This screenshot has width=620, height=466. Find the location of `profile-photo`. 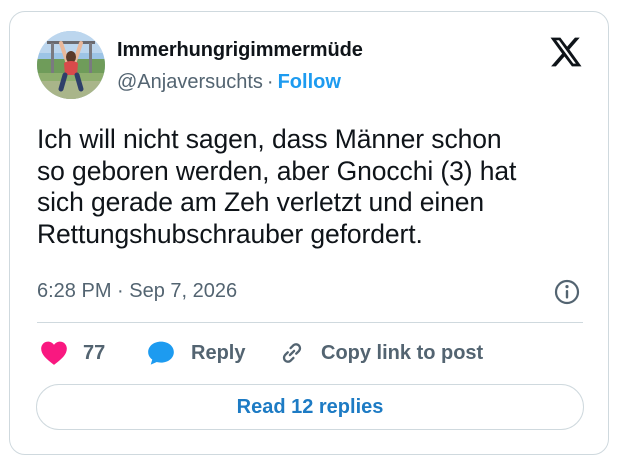

profile-photo is located at coordinates (71, 65).